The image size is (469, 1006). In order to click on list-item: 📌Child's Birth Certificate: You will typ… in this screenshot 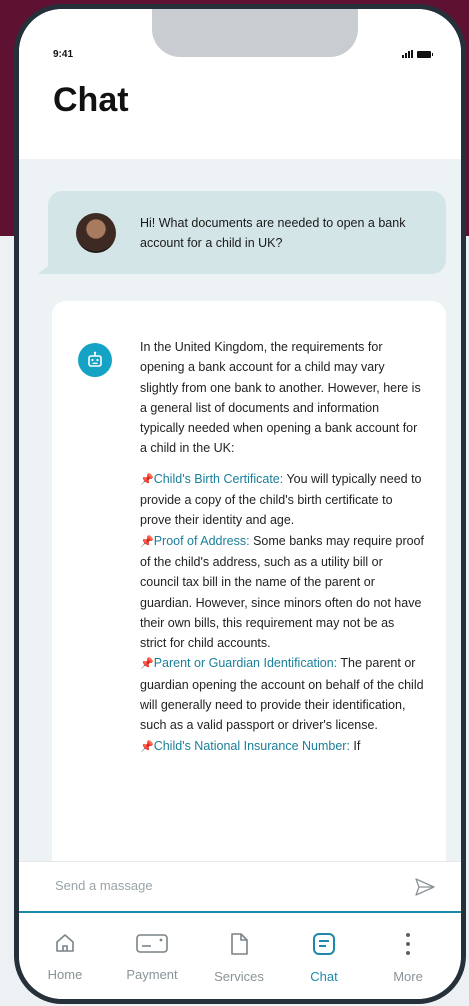, I will do `click(282, 500)`.